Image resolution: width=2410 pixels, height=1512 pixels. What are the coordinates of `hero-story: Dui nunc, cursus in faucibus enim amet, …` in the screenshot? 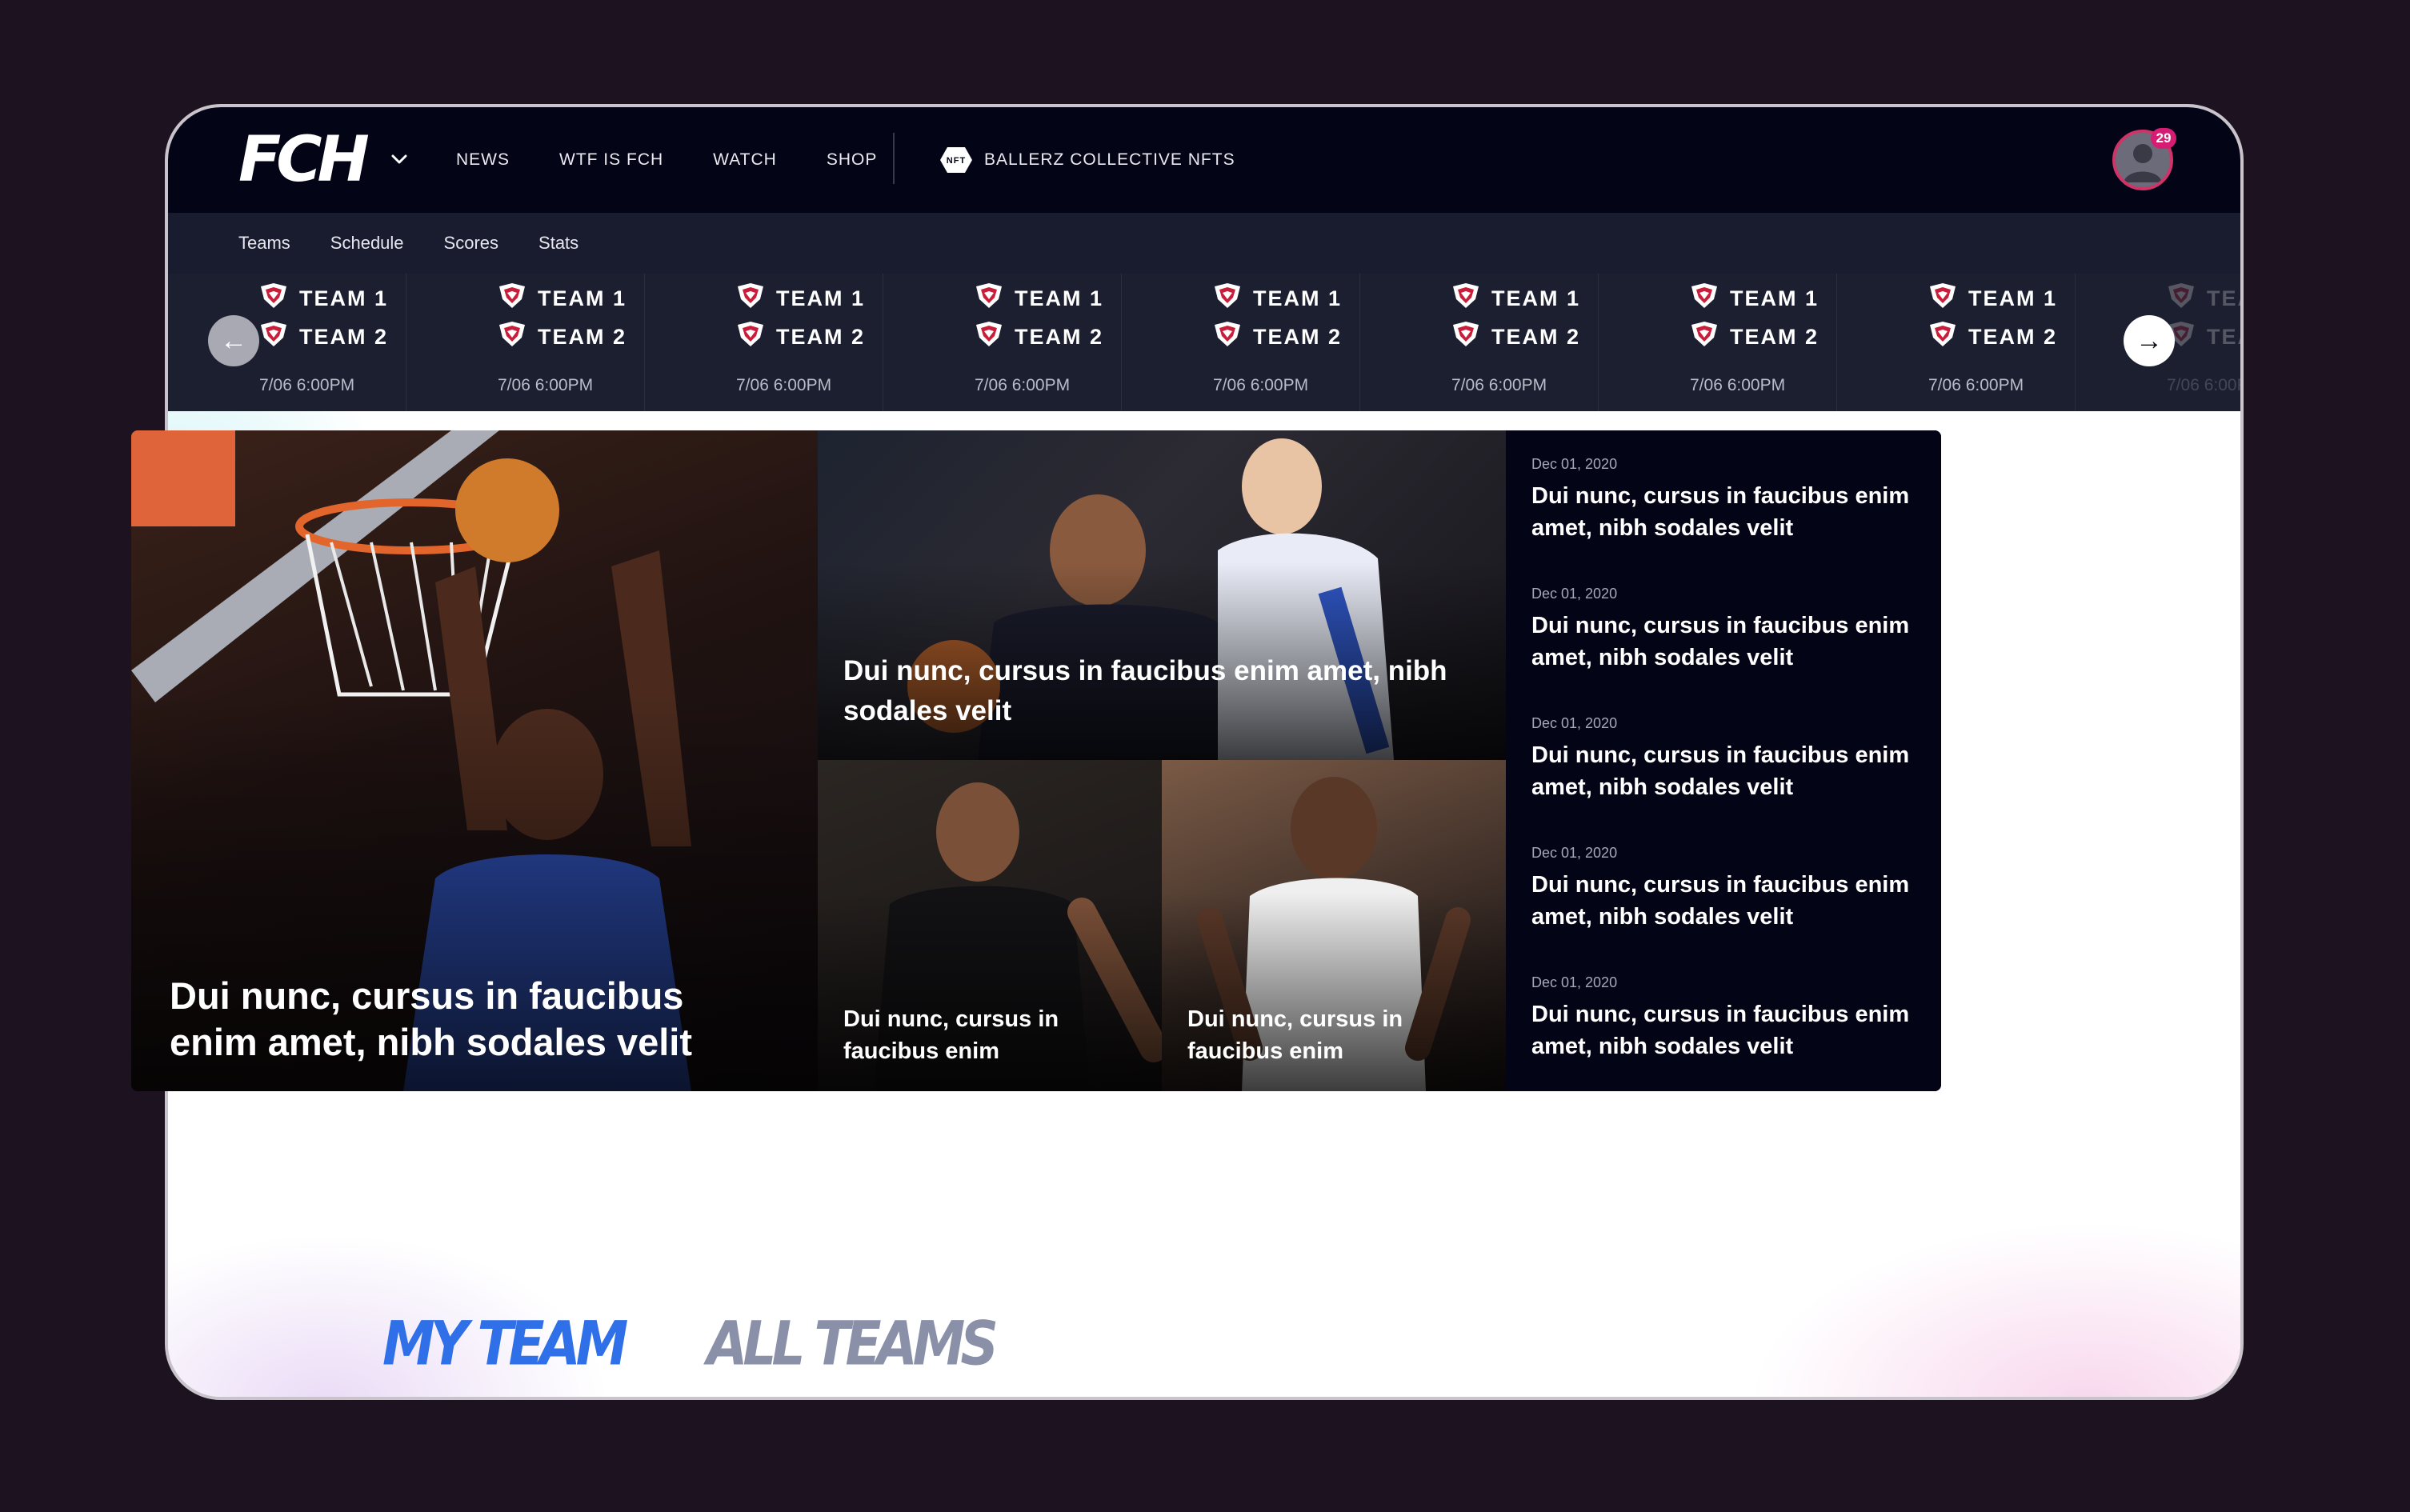 It's located at (474, 760).